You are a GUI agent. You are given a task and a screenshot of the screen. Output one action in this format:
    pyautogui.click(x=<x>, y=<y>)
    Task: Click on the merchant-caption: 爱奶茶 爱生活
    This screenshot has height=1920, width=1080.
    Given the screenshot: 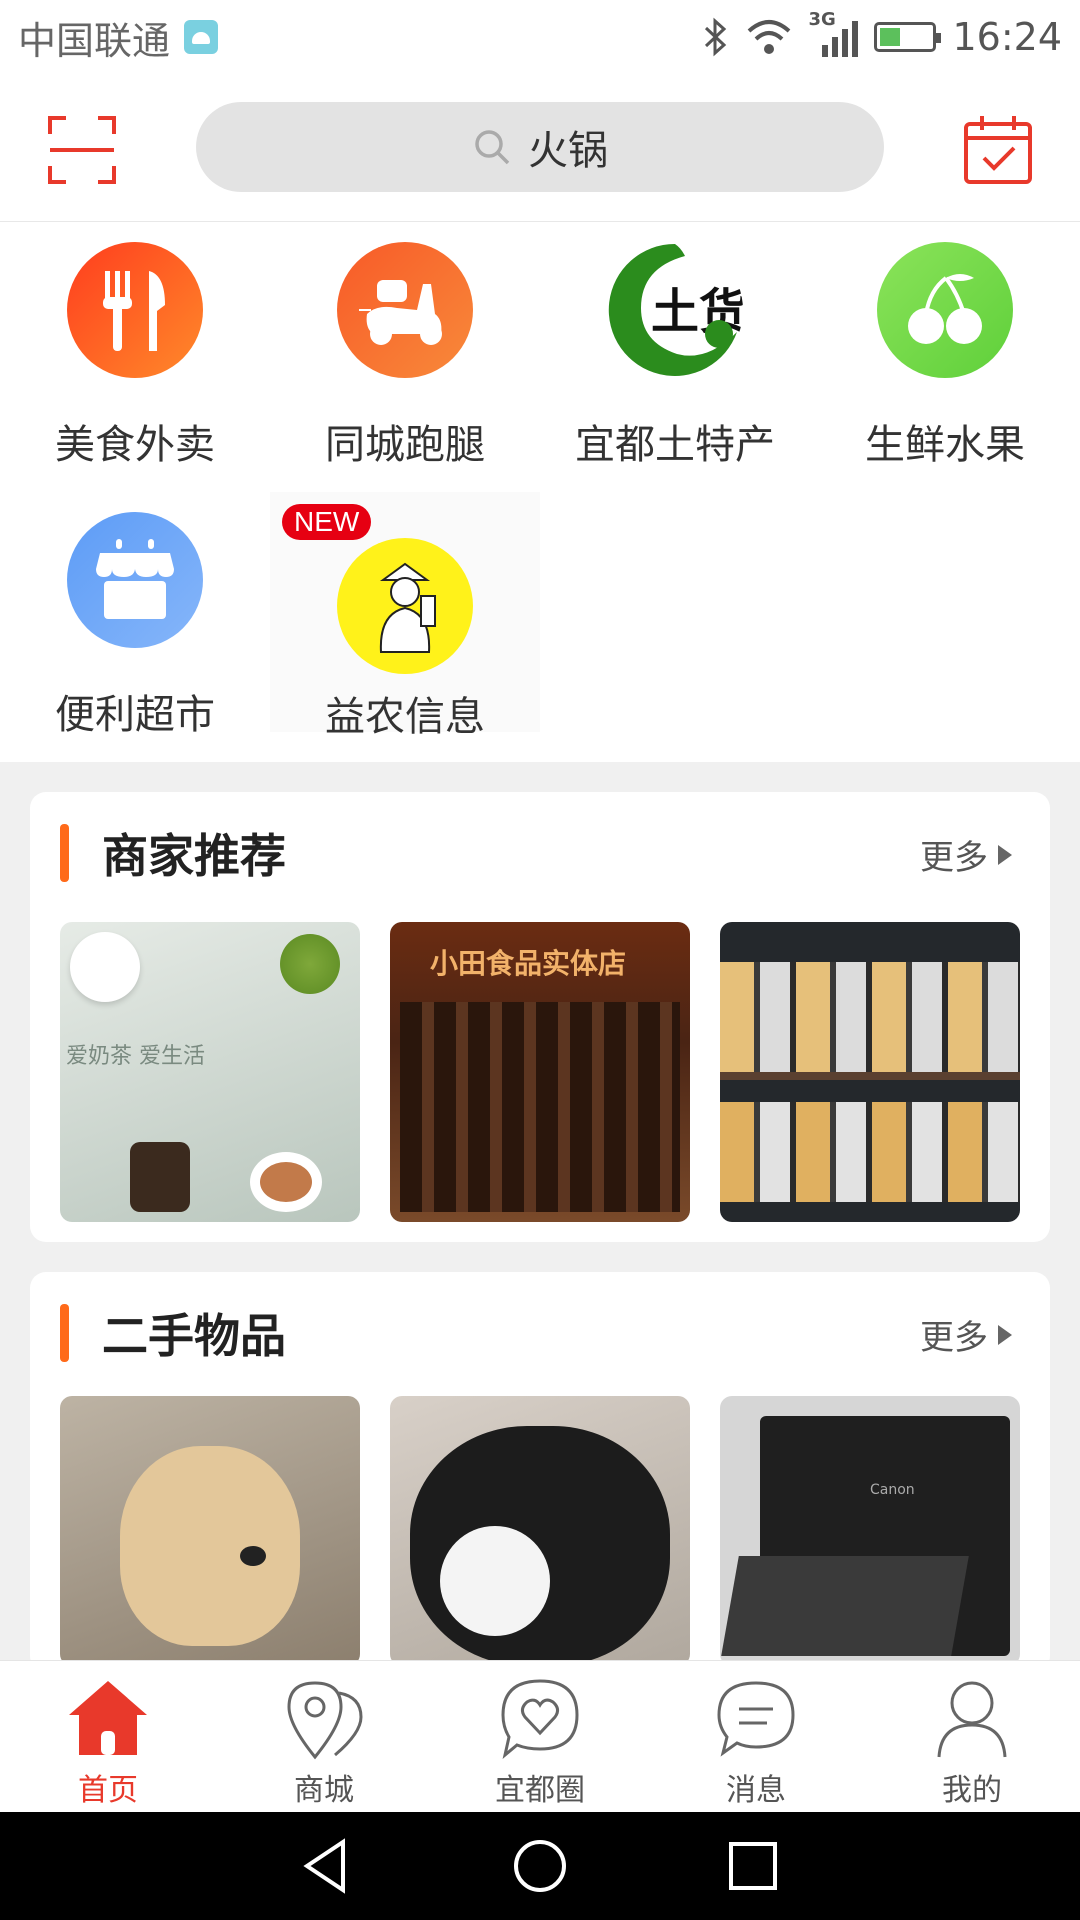 What is the action you would take?
    pyautogui.click(x=135, y=1056)
    